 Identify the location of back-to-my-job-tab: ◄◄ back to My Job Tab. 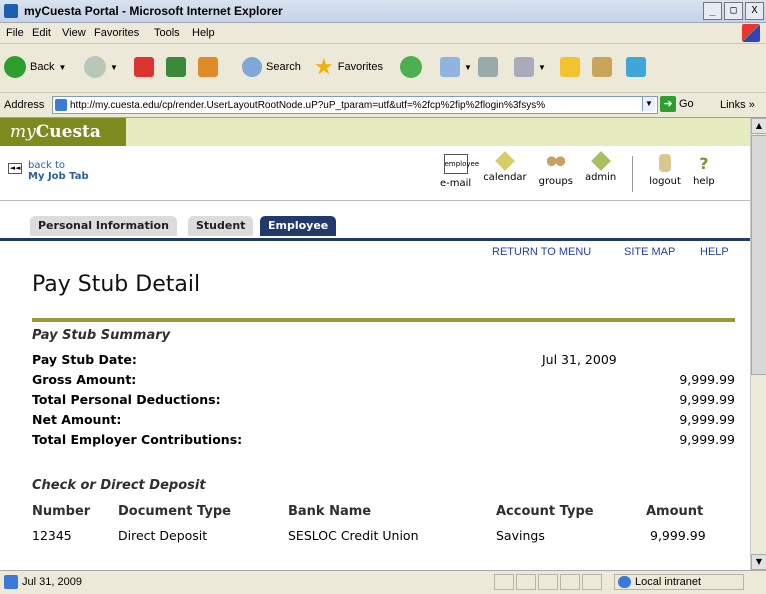
(48, 171).